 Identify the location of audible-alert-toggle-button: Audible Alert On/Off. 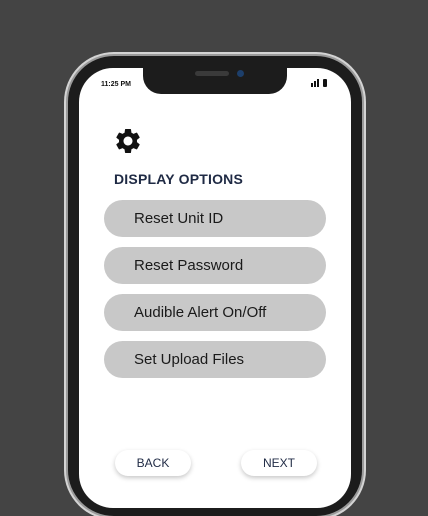
(215, 312).